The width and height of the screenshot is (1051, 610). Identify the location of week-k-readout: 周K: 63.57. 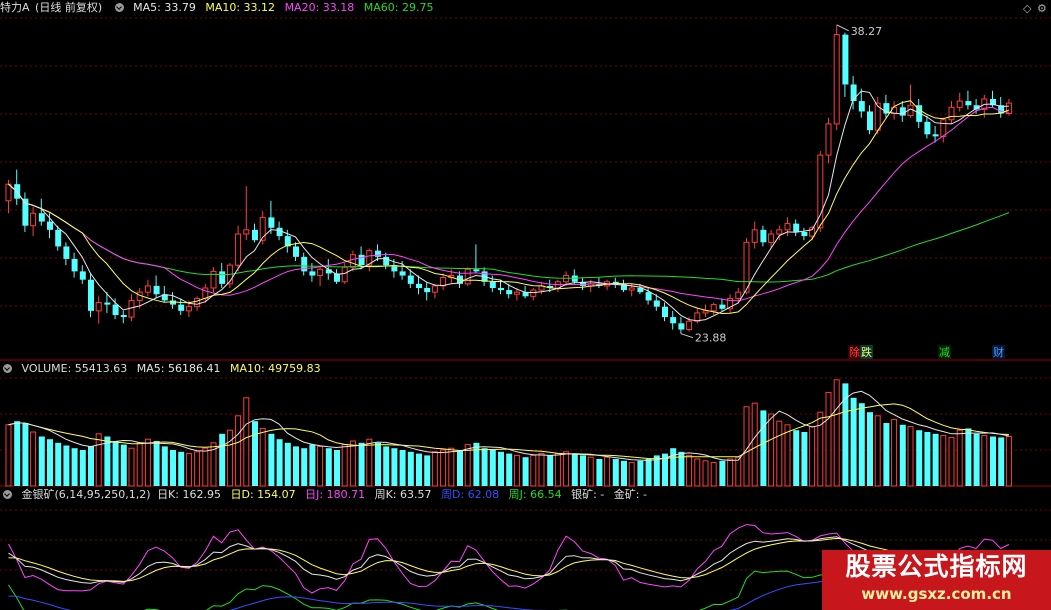
(403, 494).